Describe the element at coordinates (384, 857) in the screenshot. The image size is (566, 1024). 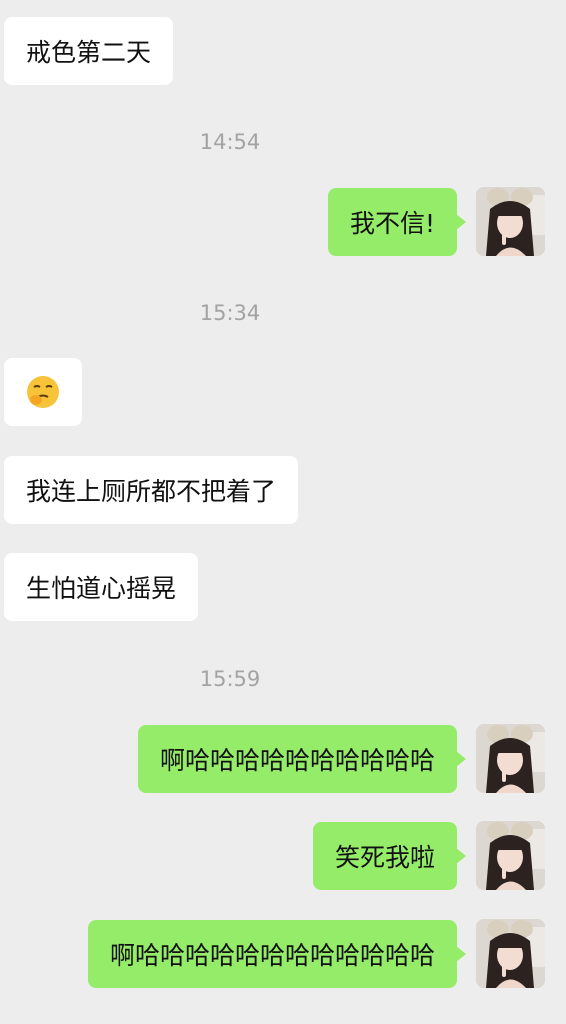
I see `message-text: 笑死我啦` at that location.